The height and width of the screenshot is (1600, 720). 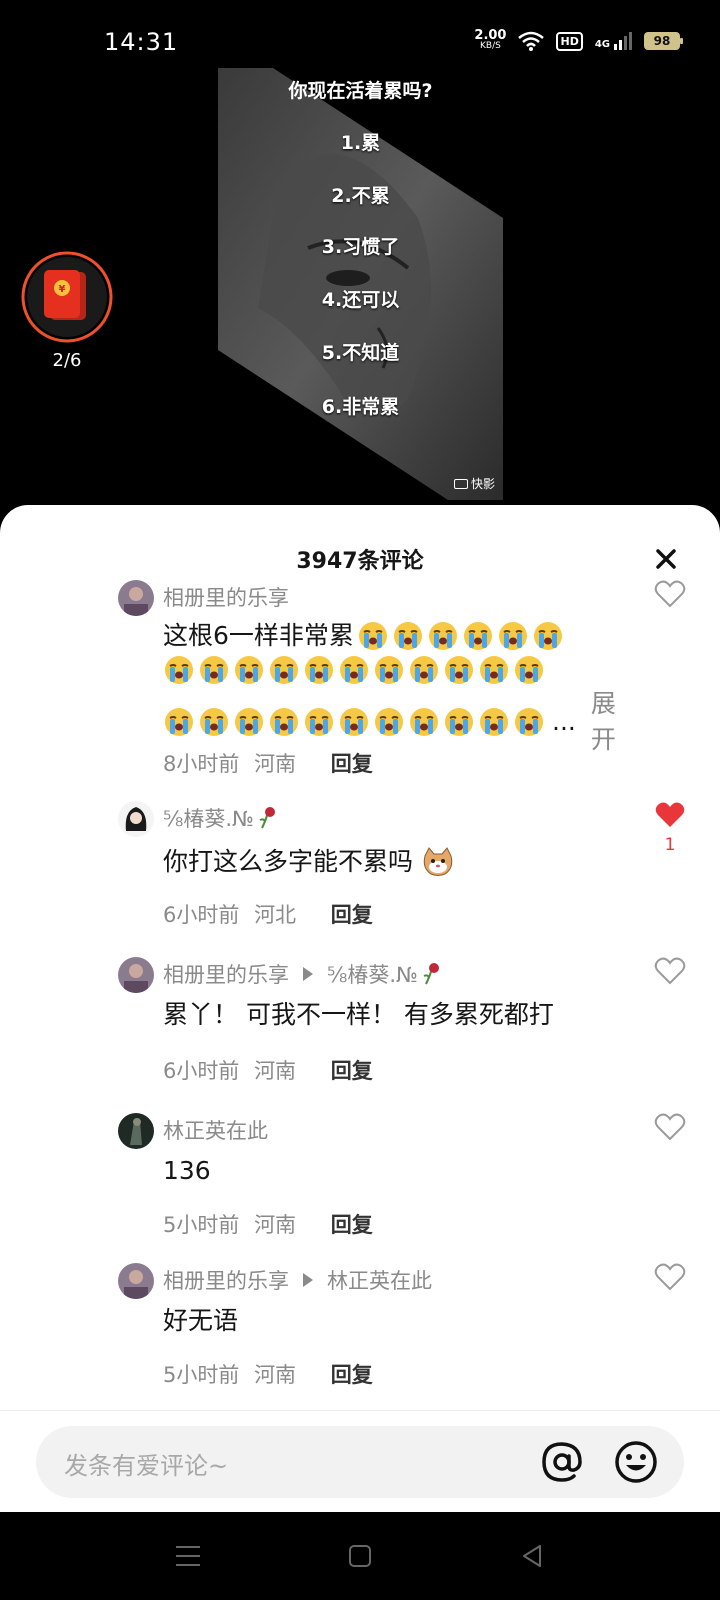 I want to click on expand-button: 展开, so click(x=603, y=722).